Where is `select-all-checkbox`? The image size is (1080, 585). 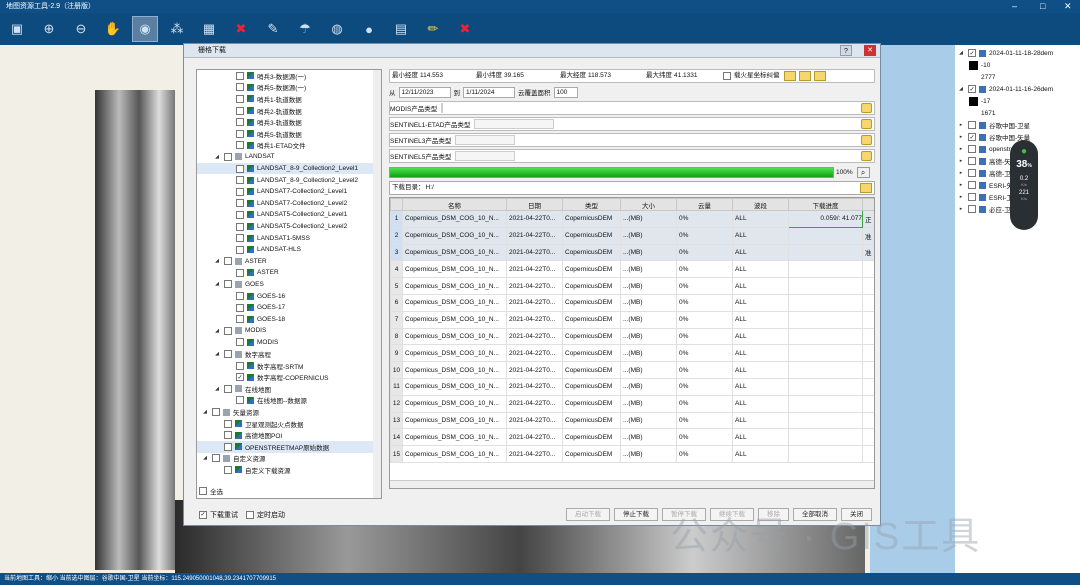 select-all-checkbox is located at coordinates (203, 491).